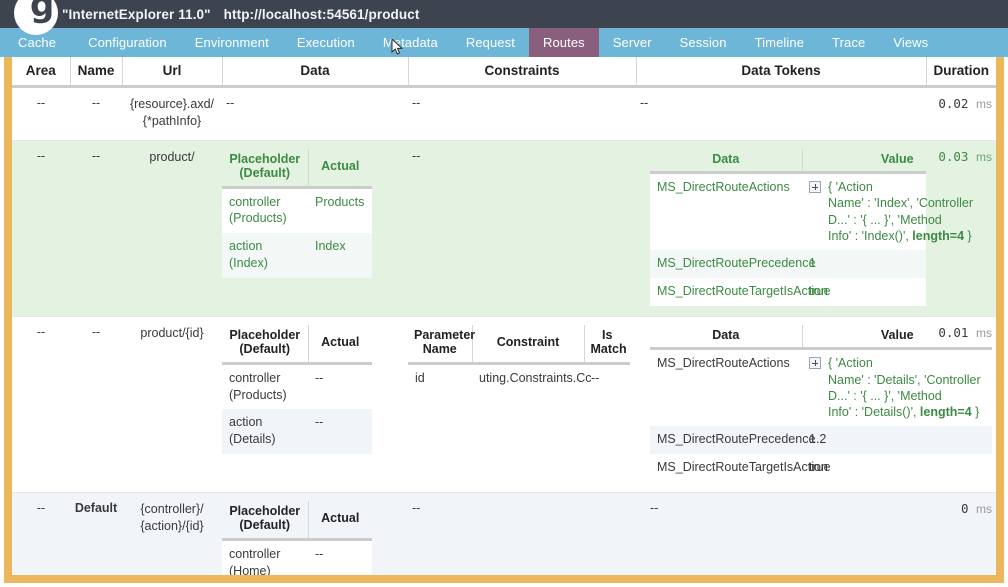  I want to click on panel-border-right, so click(1000, 320).